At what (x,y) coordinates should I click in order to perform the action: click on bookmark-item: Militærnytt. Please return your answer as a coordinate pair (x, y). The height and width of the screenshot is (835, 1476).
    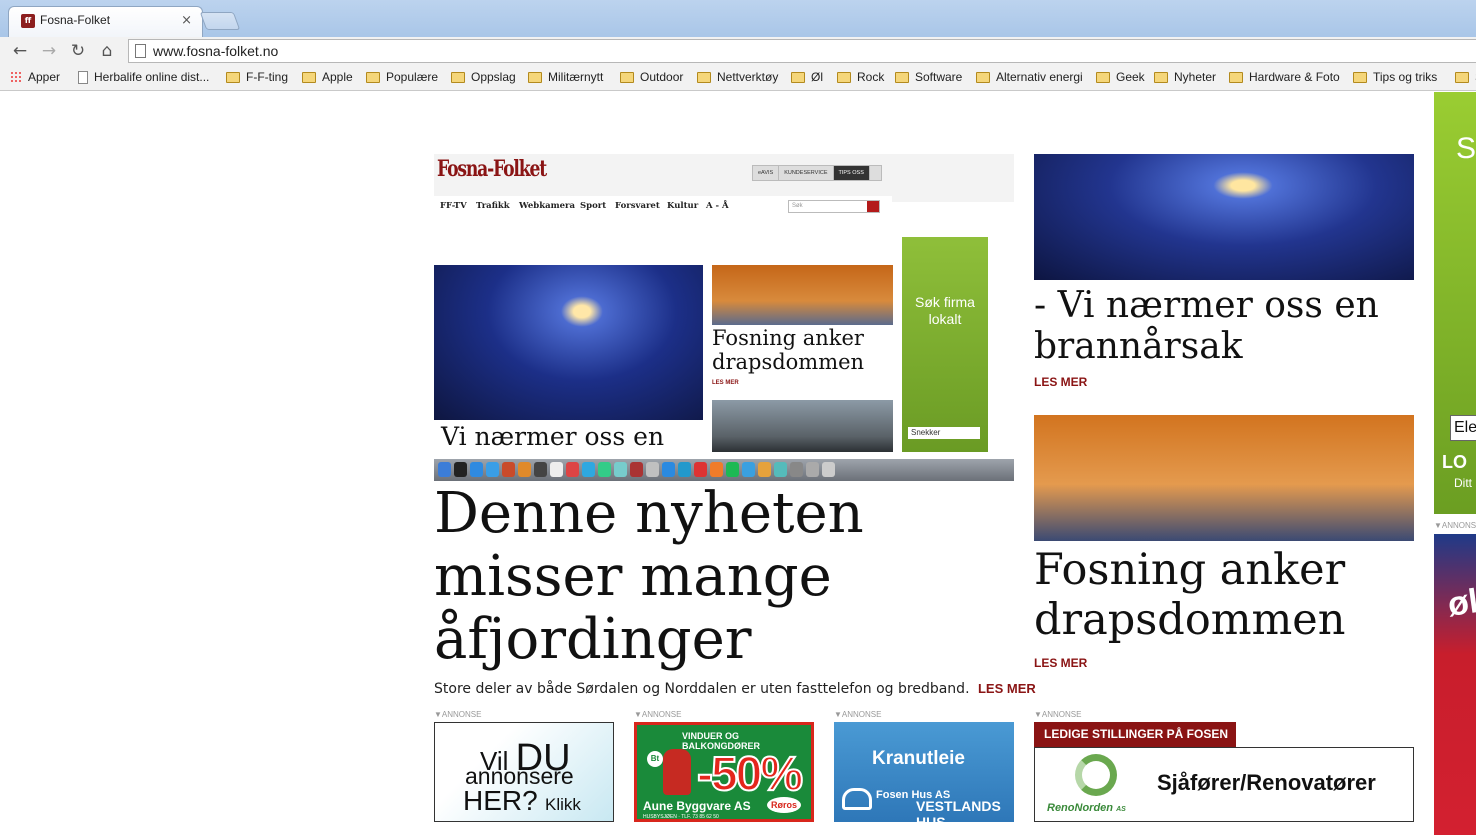
    Looking at the image, I should click on (565, 77).